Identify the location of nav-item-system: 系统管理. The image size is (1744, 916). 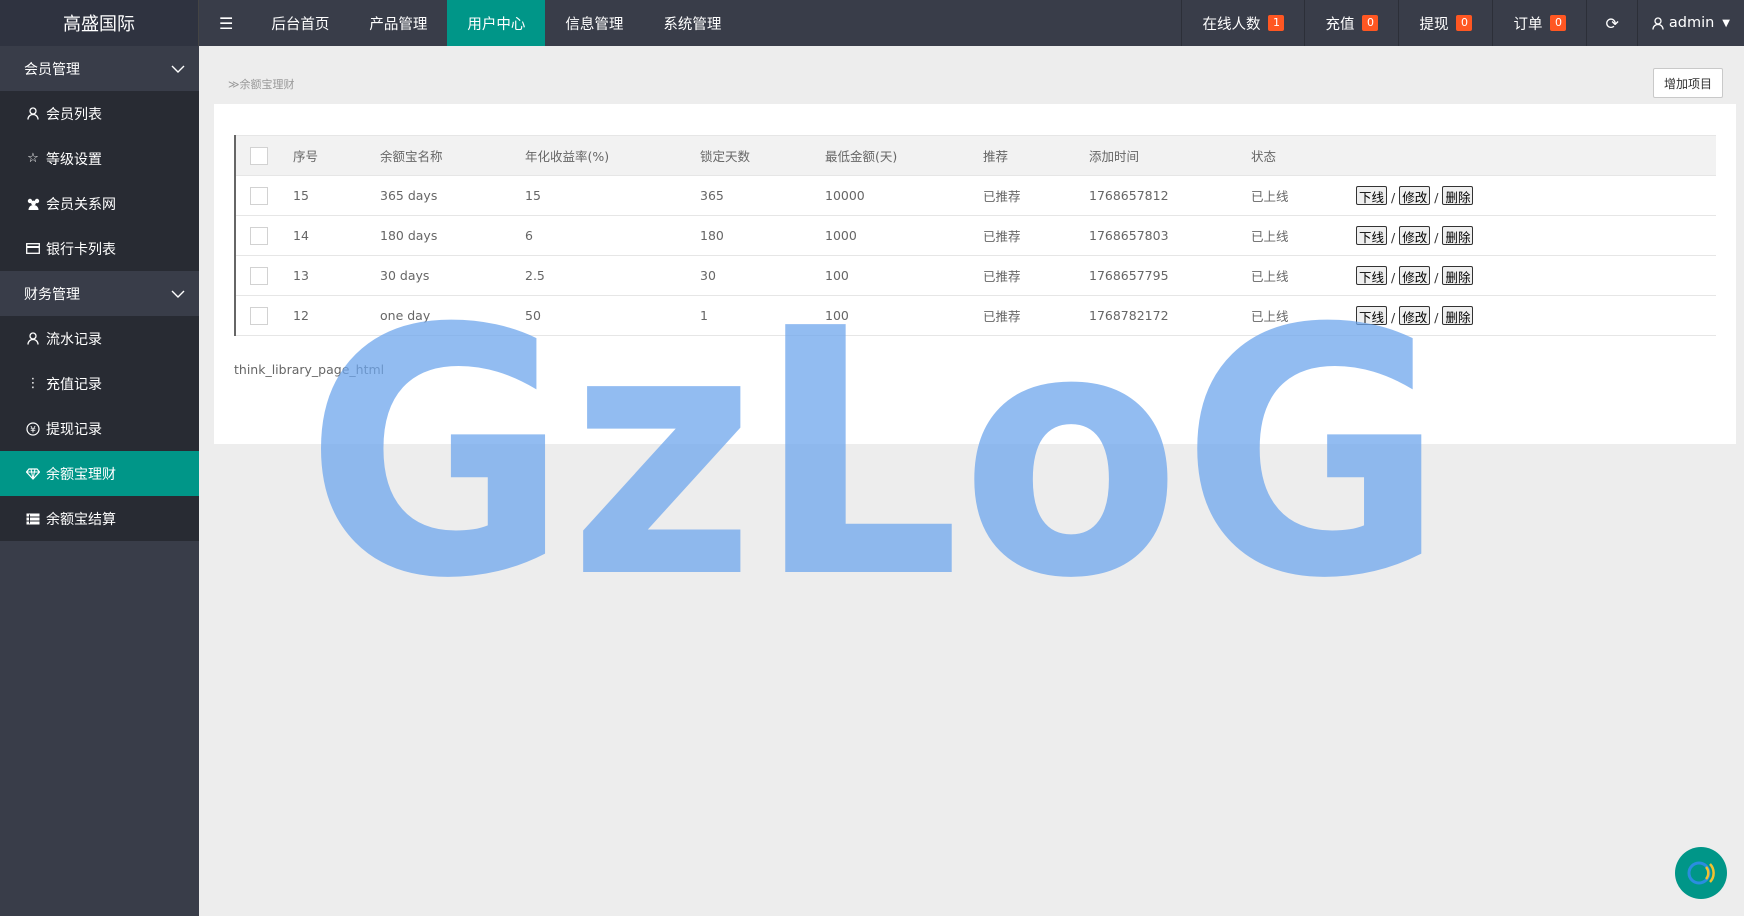
(692, 23).